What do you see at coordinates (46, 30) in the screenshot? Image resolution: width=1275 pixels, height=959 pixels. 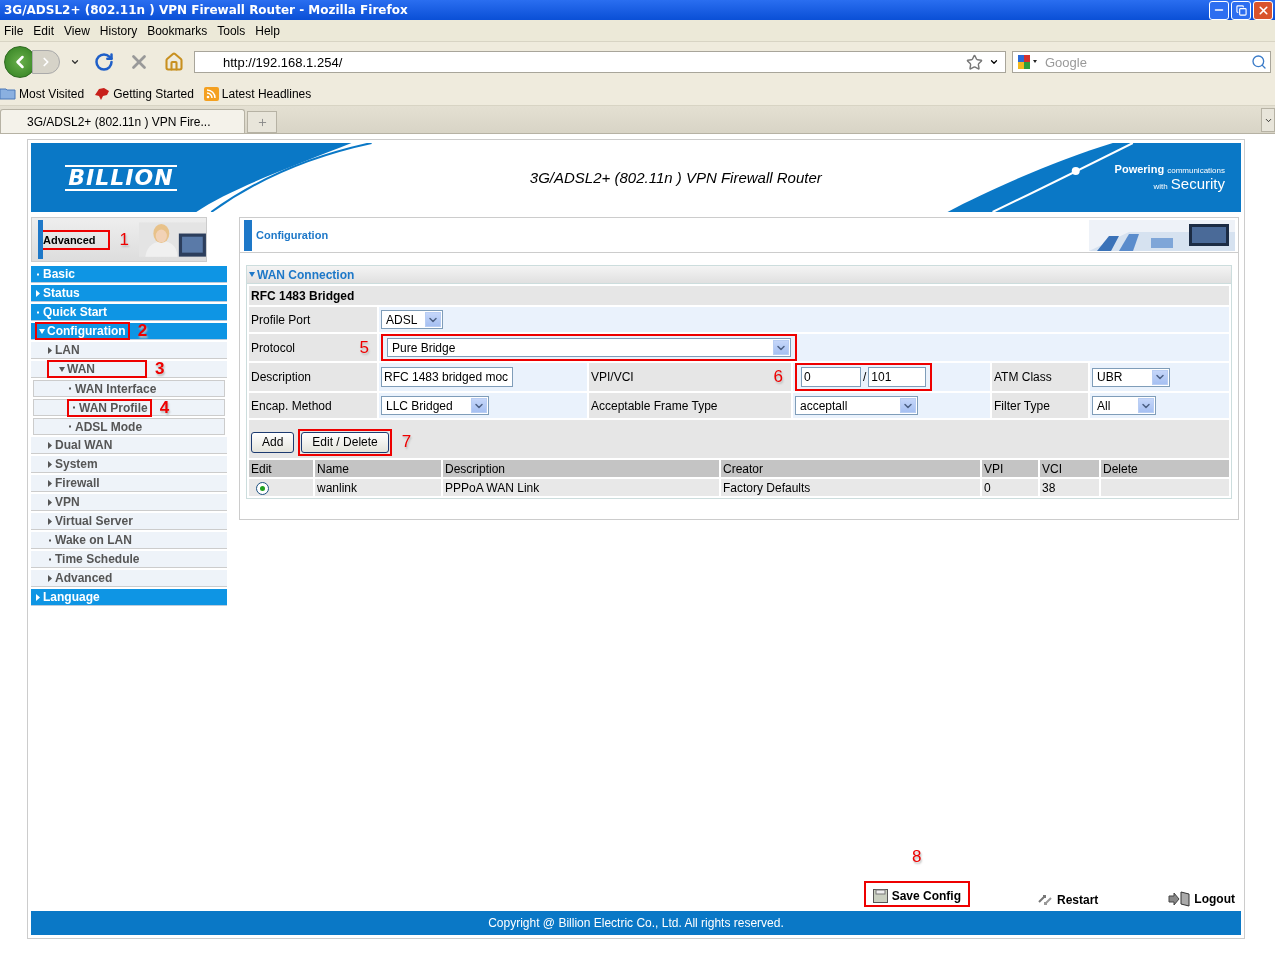 I see `menu-item: Edit` at bounding box center [46, 30].